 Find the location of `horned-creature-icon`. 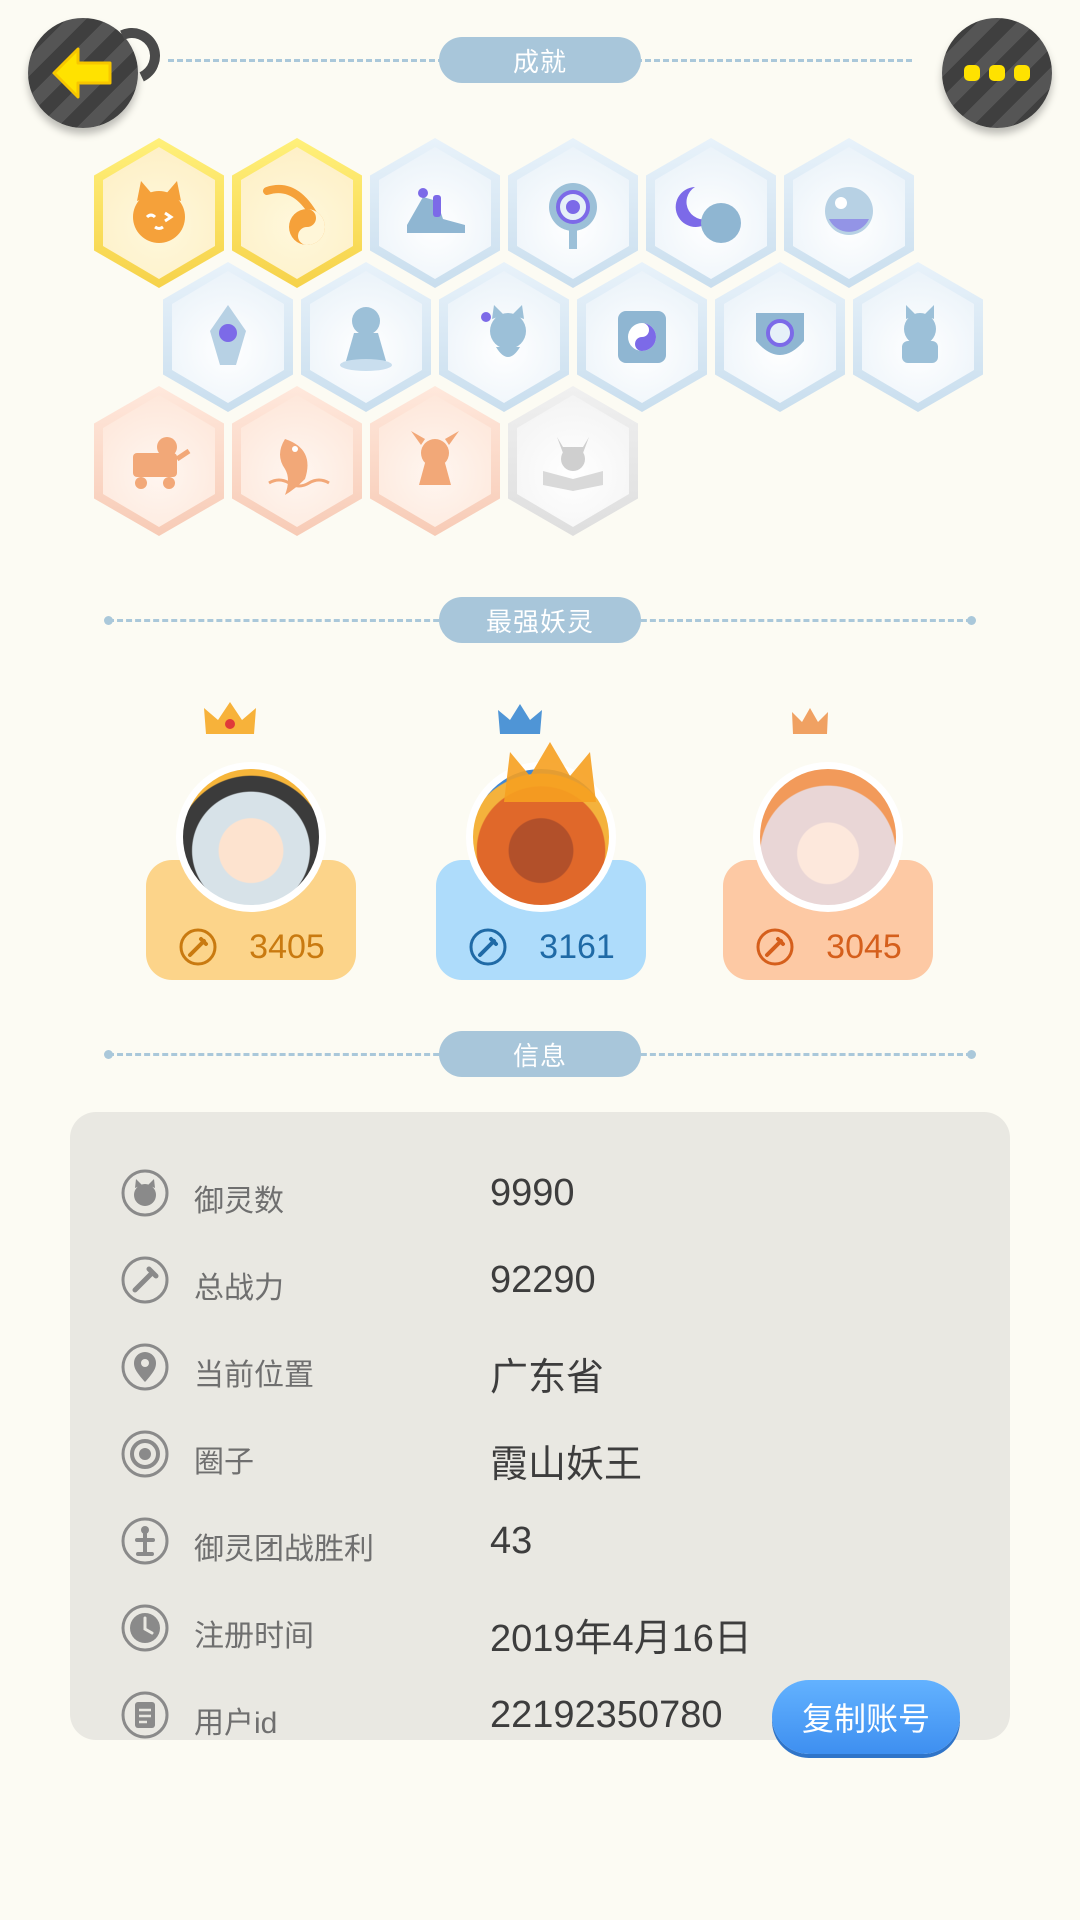

horned-creature-icon is located at coordinates (435, 458).